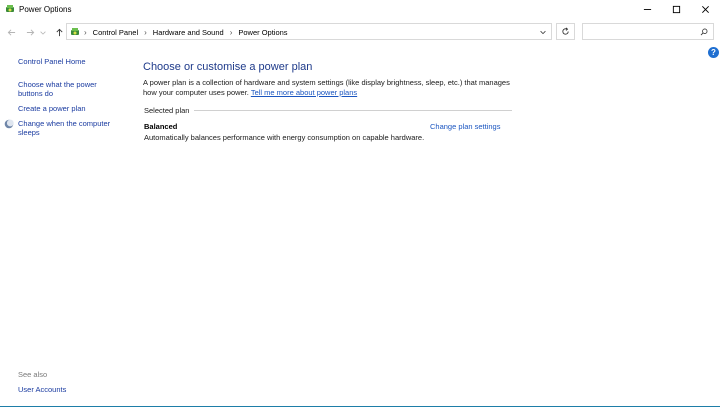 Image resolution: width=720 pixels, height=407 pixels. Describe the element at coordinates (360, 9) in the screenshot. I see `title-bar: Power Options` at that location.